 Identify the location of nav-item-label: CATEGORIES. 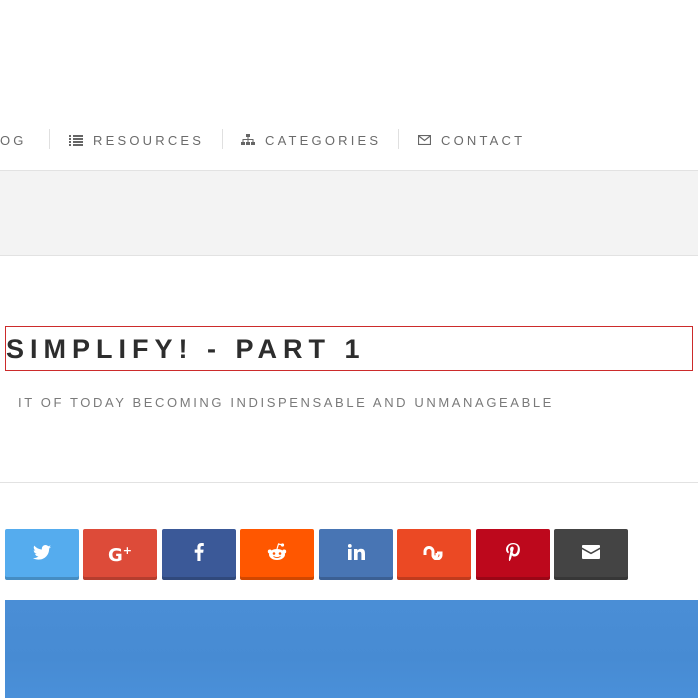
(323, 140).